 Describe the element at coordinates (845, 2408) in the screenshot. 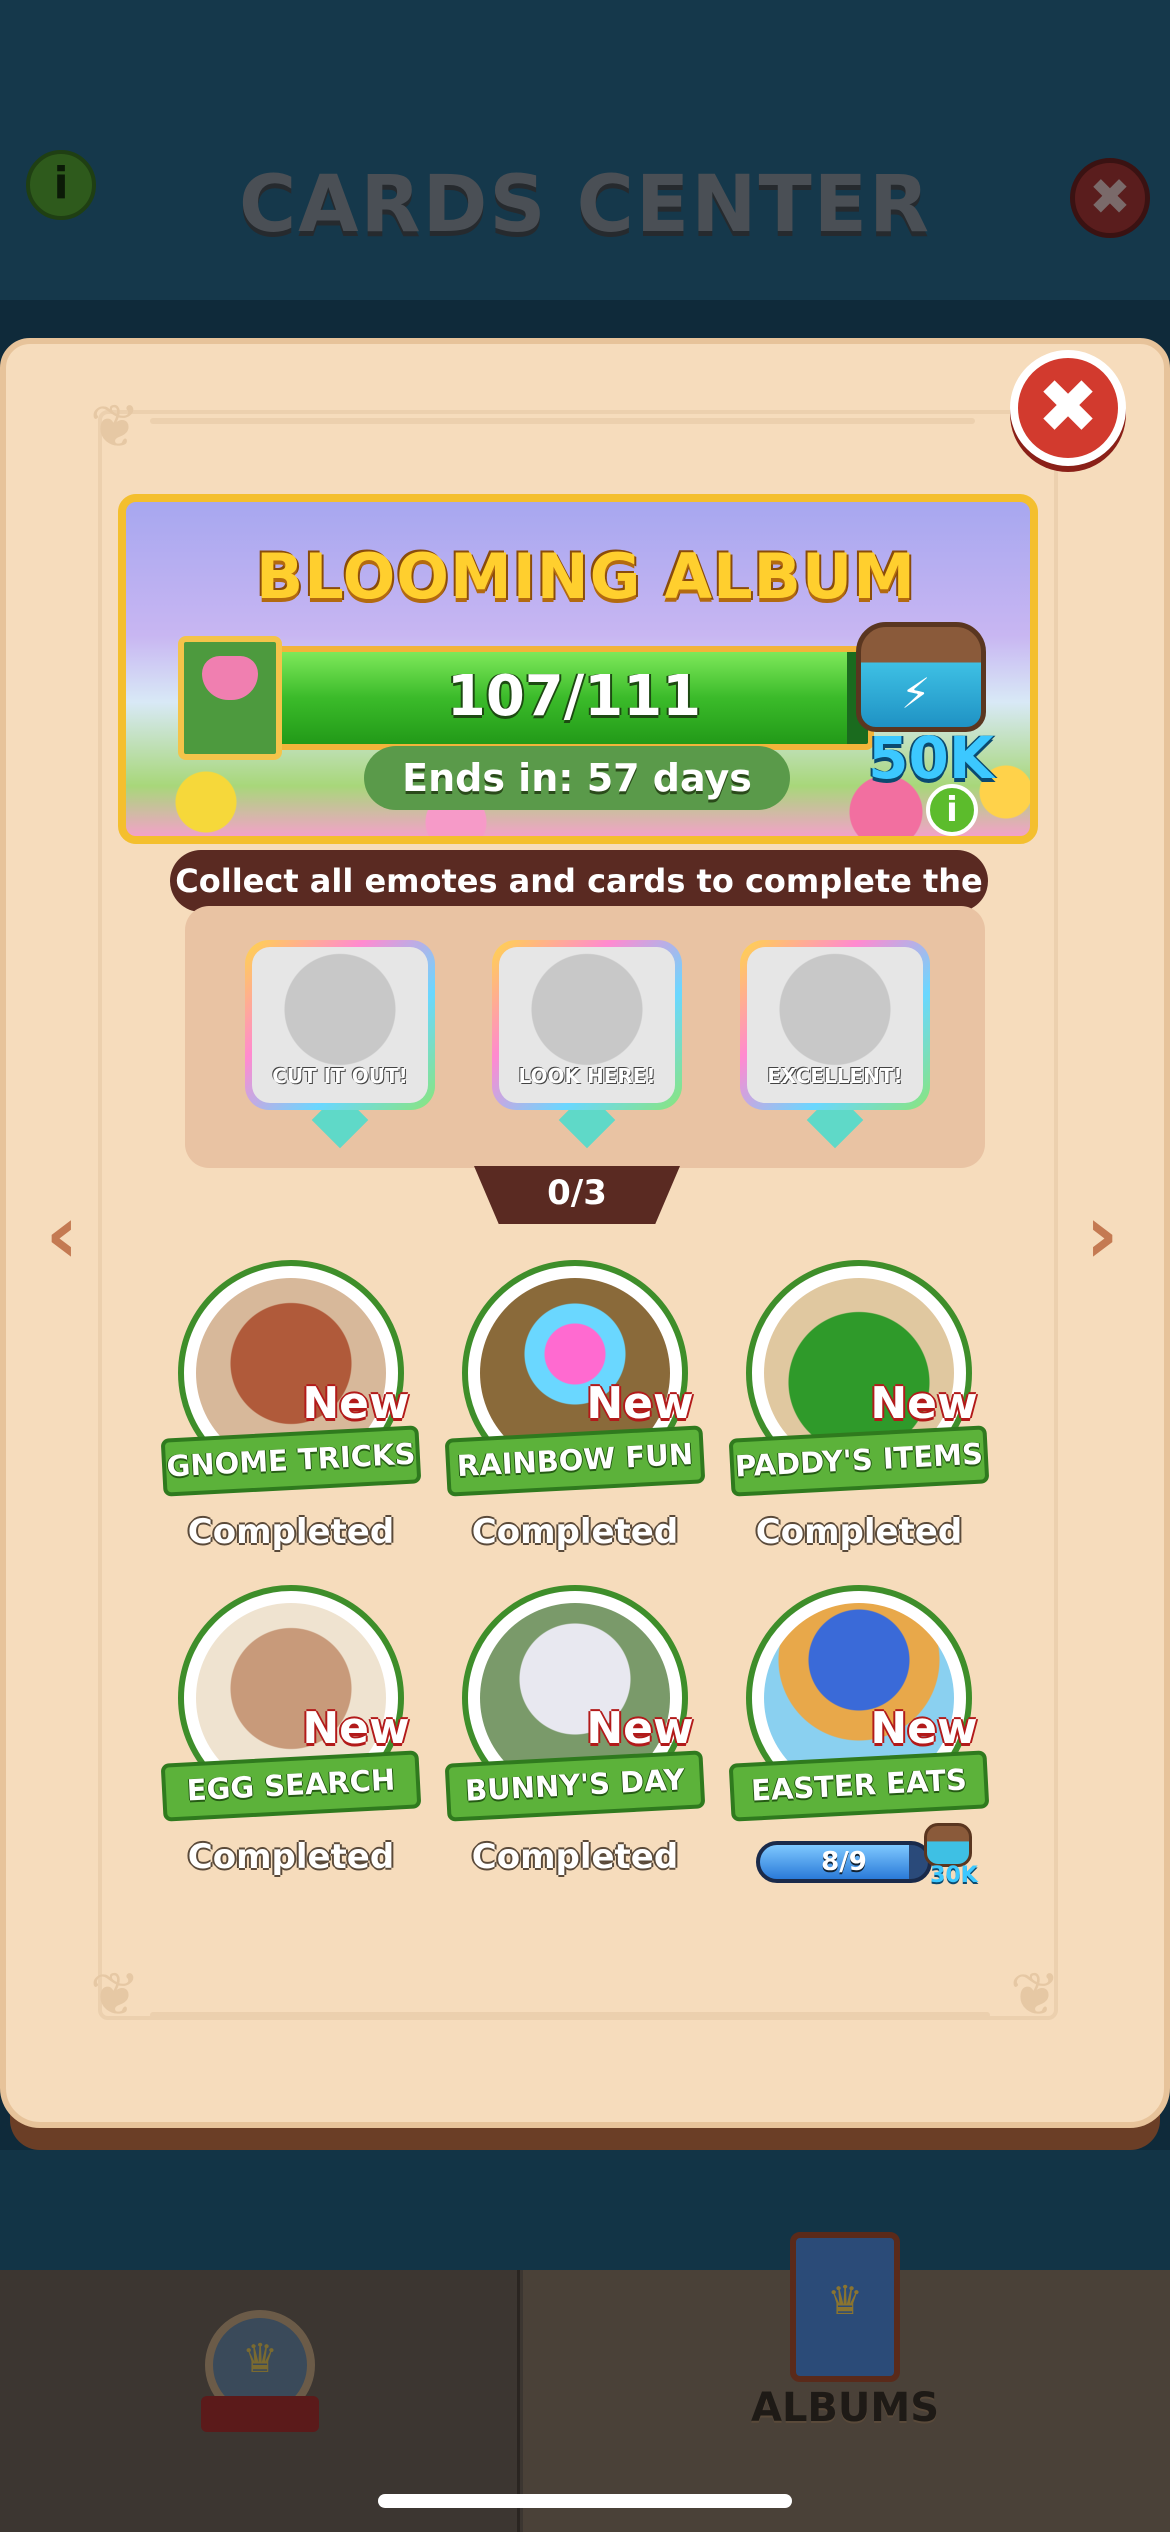

I see `nav-albums-label: ALBUMS` at that location.